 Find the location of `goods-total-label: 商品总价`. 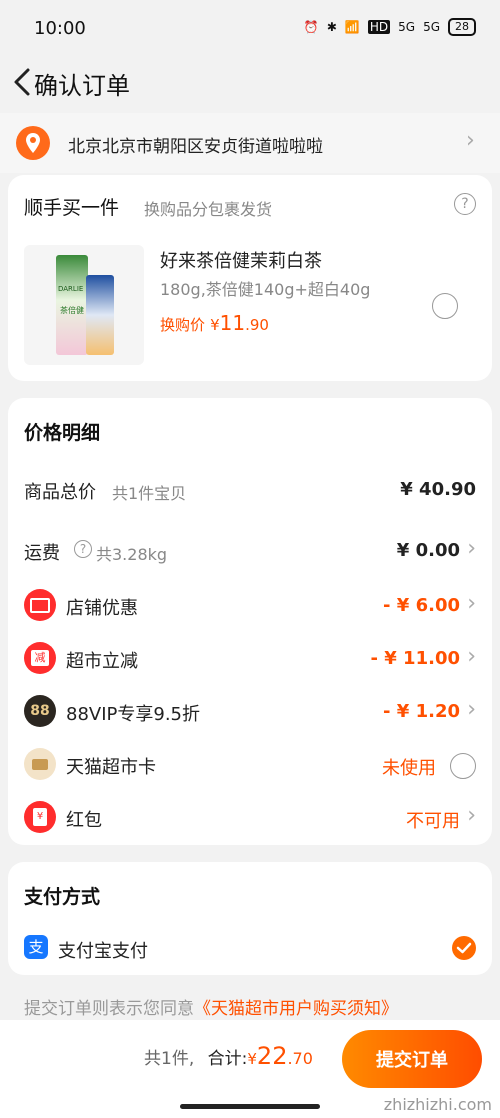

goods-total-label: 商品总价 is located at coordinates (60, 492).